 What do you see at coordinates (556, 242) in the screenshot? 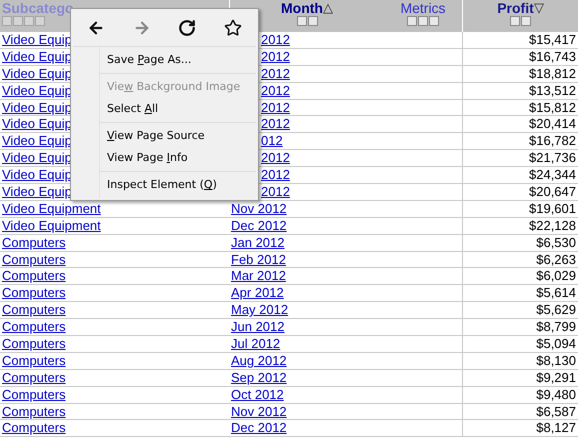
I see `profit-value: $6,530` at bounding box center [556, 242].